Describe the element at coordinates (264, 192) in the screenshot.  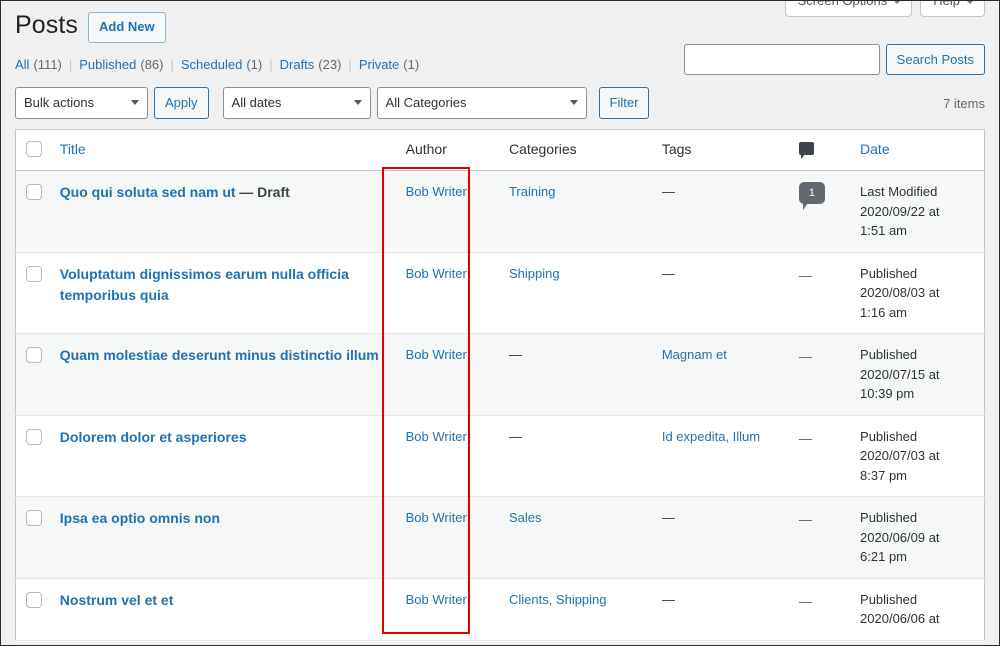
I see `post-state: — Draft` at that location.